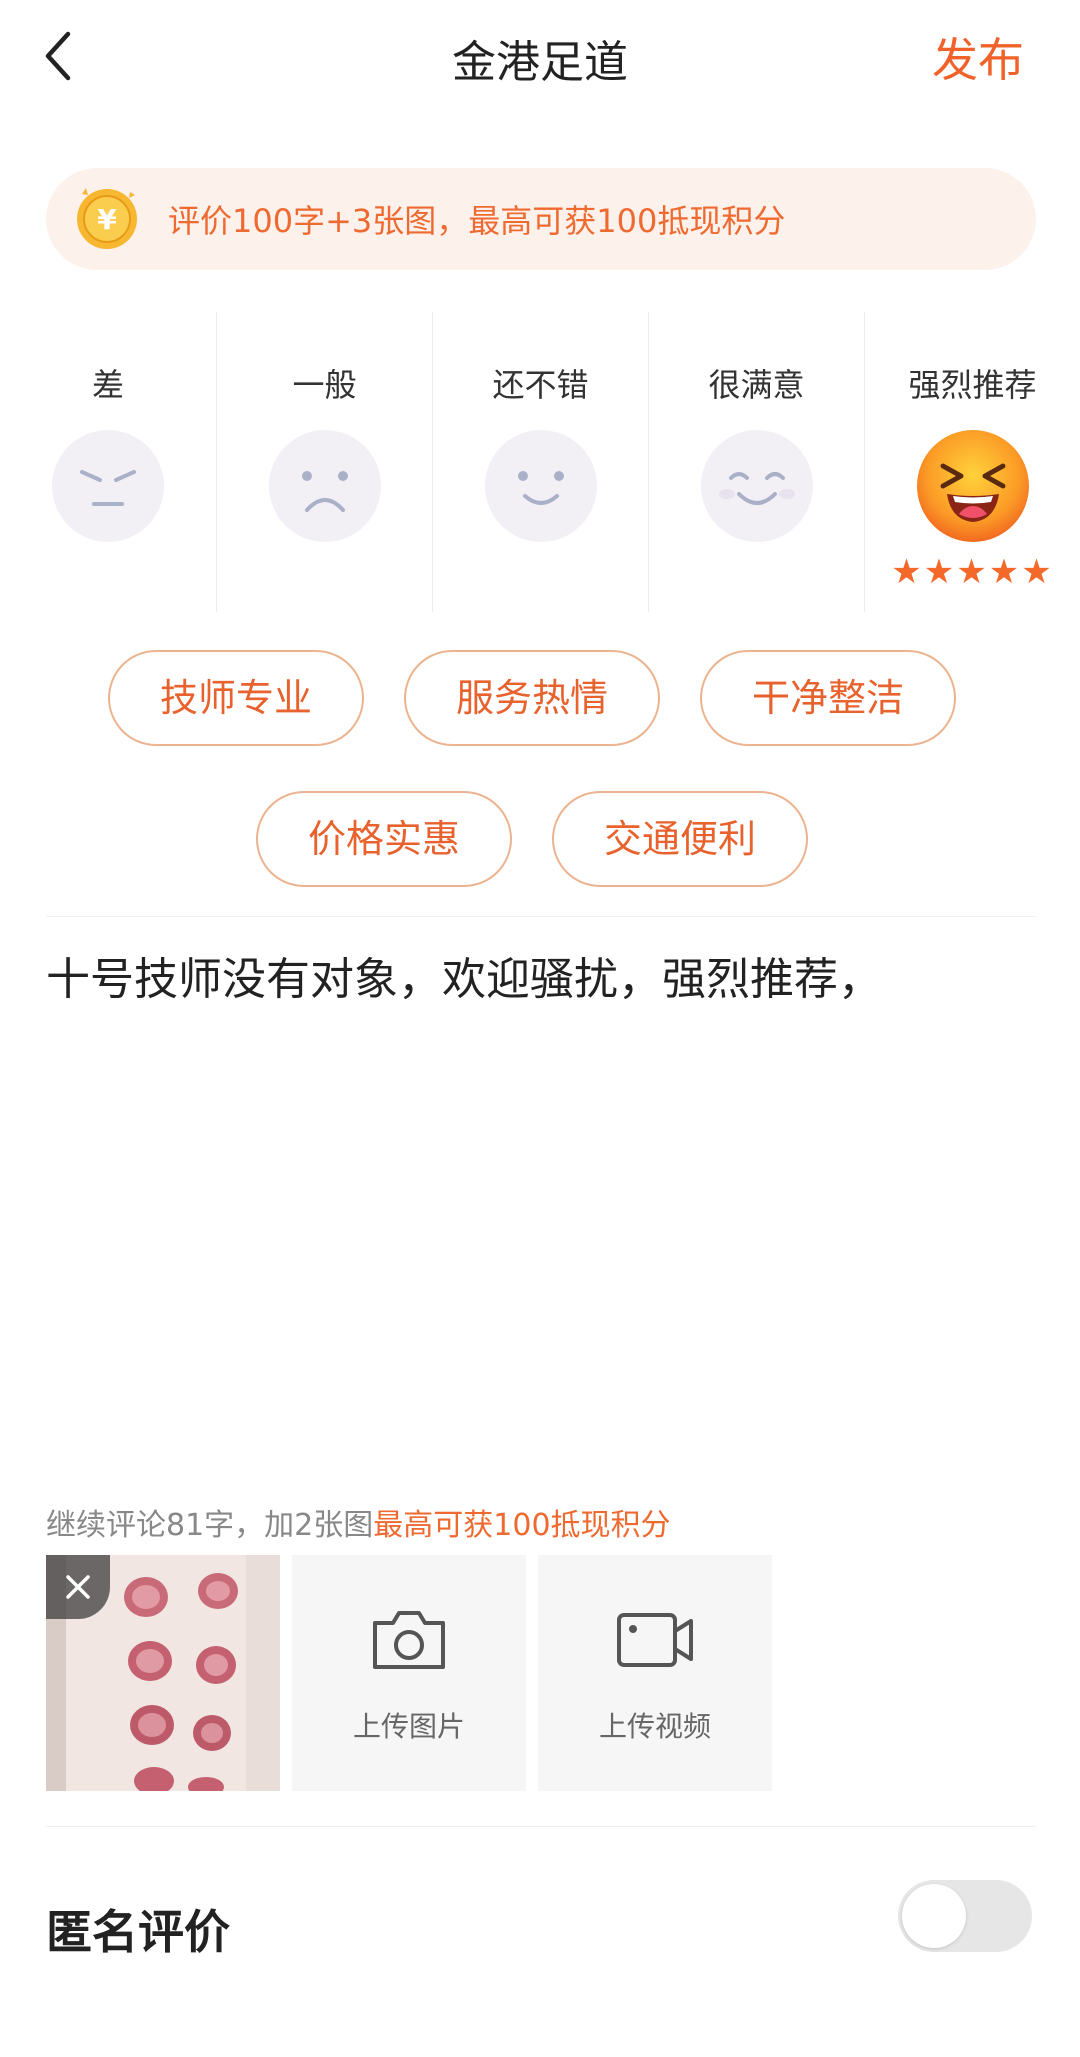  I want to click on rating-option-bad: 差, so click(108, 462).